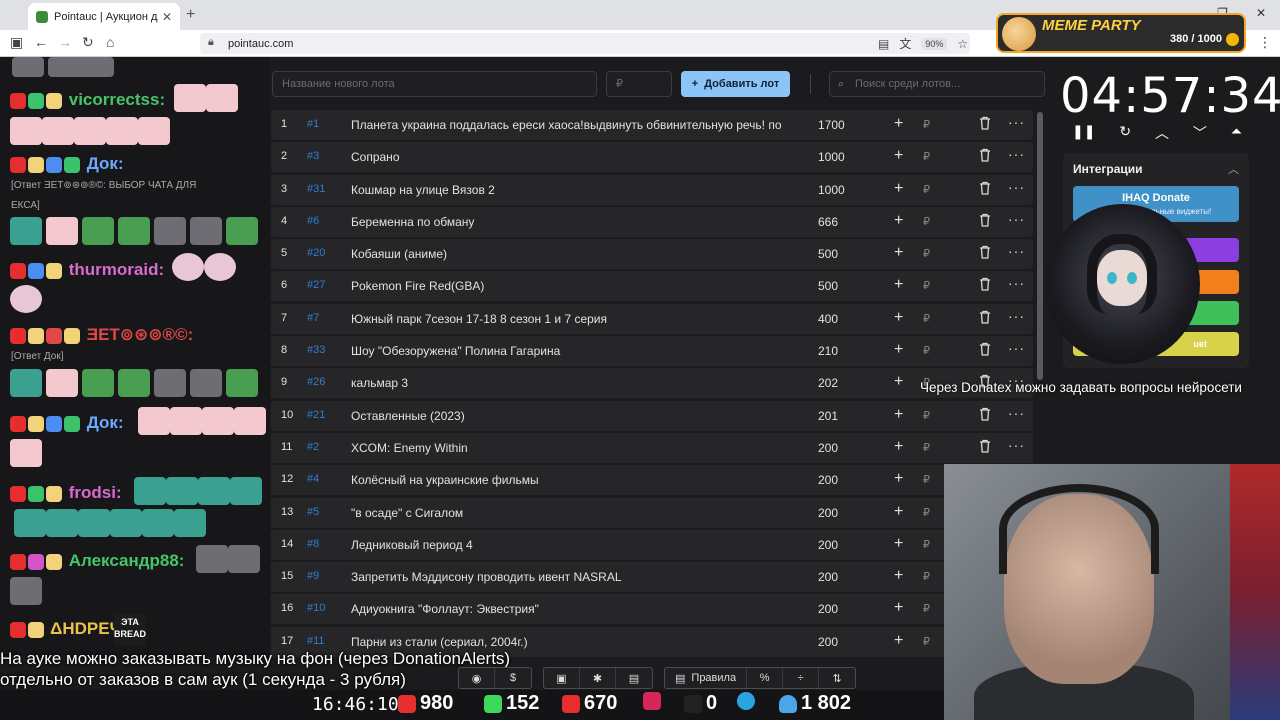 Image resolution: width=1280 pixels, height=720 pixels. I want to click on lot-name: Беременна по обману, so click(571, 222).